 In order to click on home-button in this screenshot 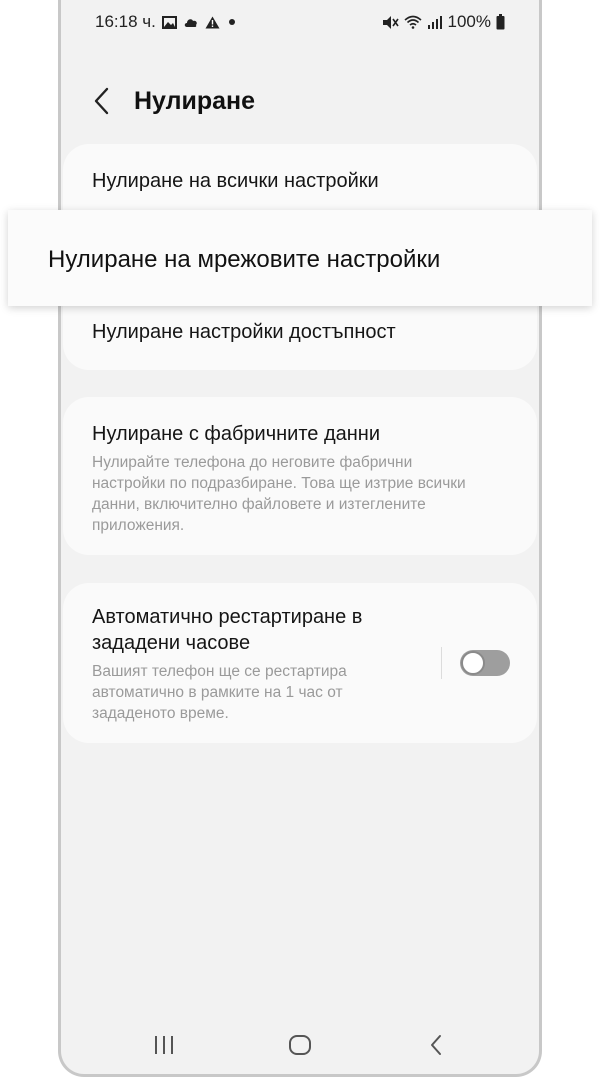, I will do `click(300, 1045)`.